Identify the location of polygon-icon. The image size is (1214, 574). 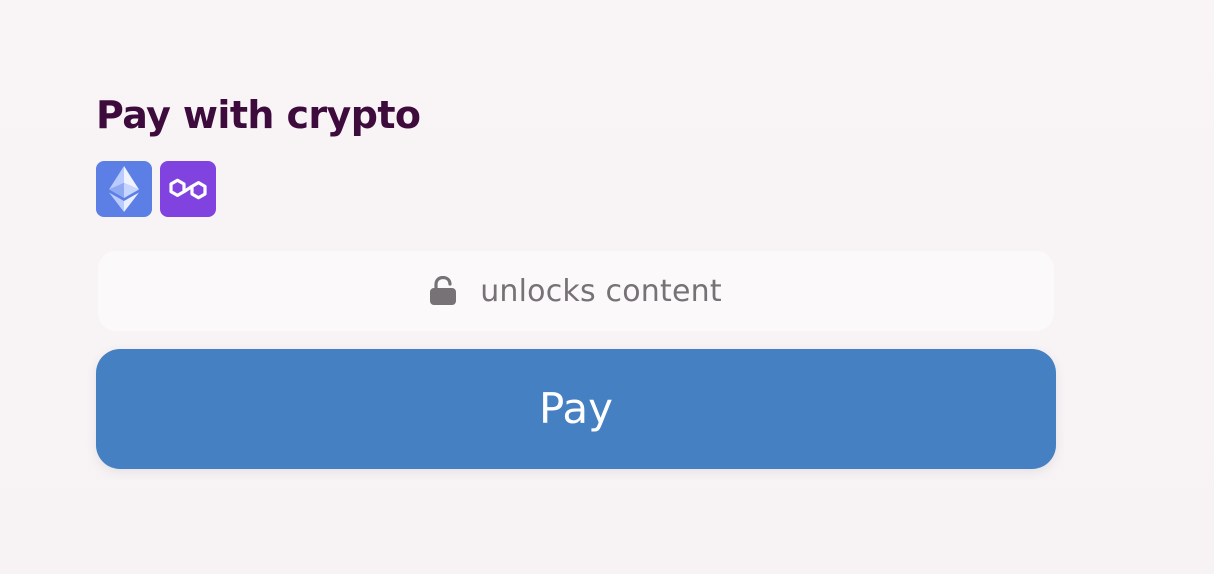
(188, 189).